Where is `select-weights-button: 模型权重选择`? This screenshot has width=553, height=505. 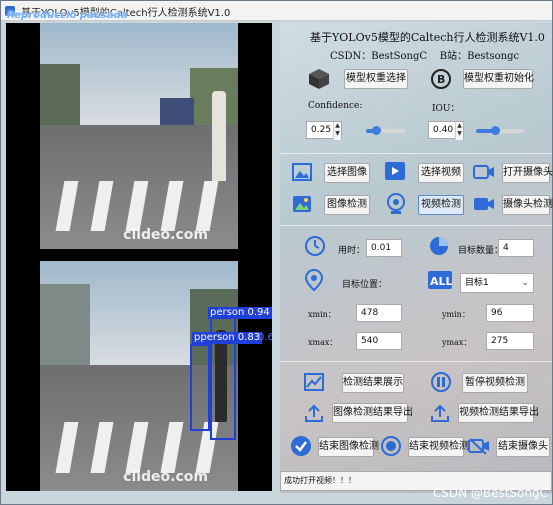 select-weights-button: 模型权重选择 is located at coordinates (376, 79).